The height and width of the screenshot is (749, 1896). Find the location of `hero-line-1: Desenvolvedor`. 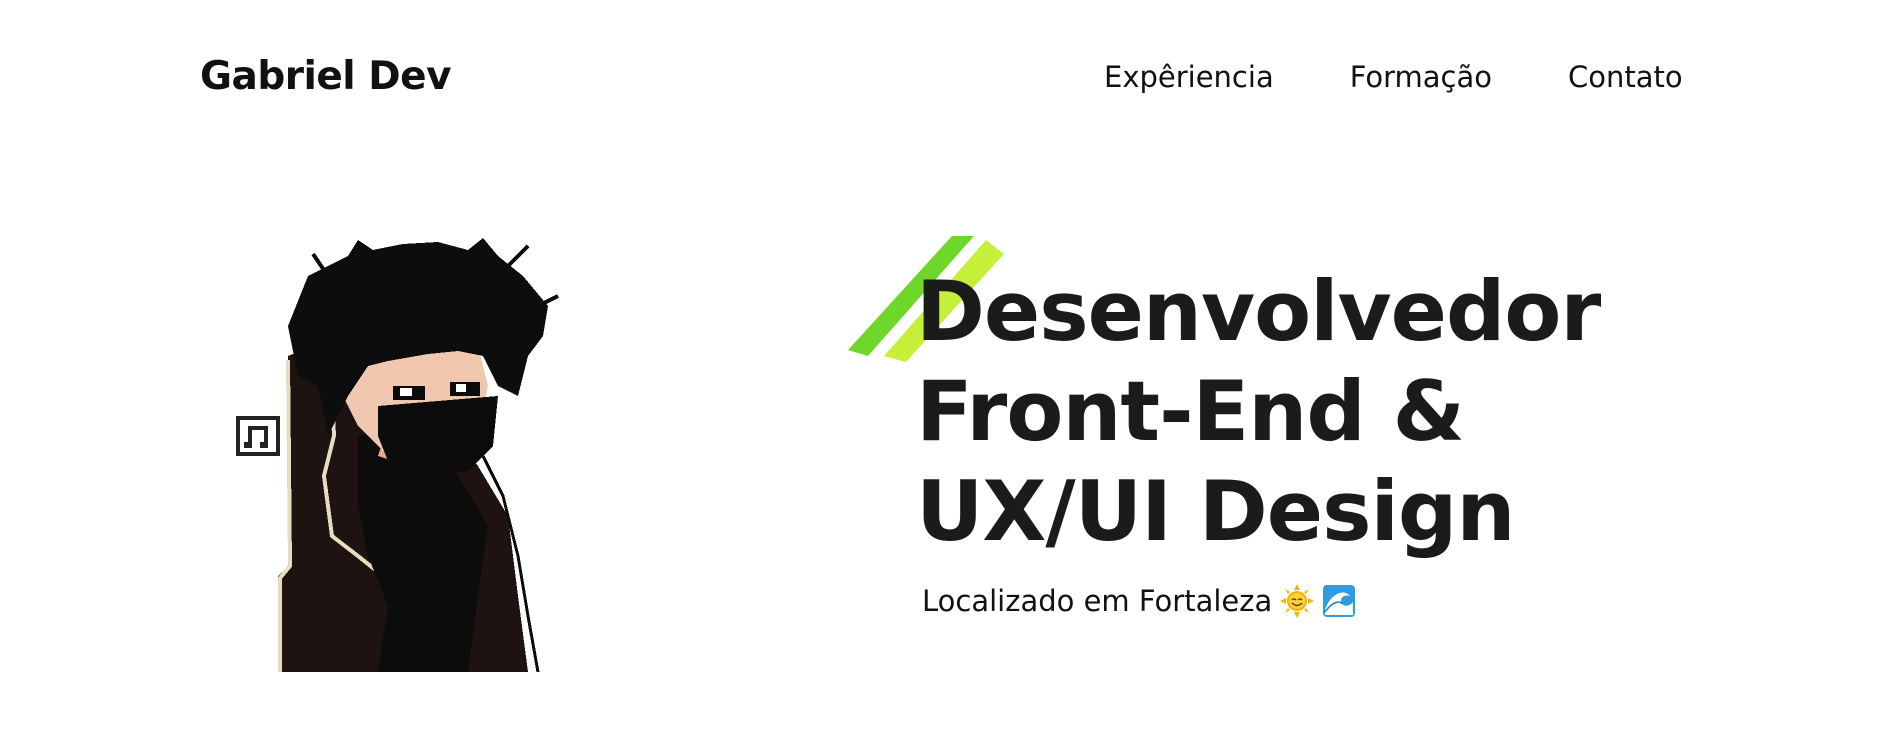

hero-line-1: Desenvolvedor is located at coordinates (1258, 311).